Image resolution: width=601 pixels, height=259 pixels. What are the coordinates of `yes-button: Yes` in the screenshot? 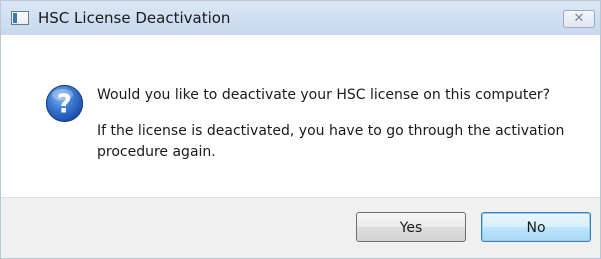 It's located at (411, 227).